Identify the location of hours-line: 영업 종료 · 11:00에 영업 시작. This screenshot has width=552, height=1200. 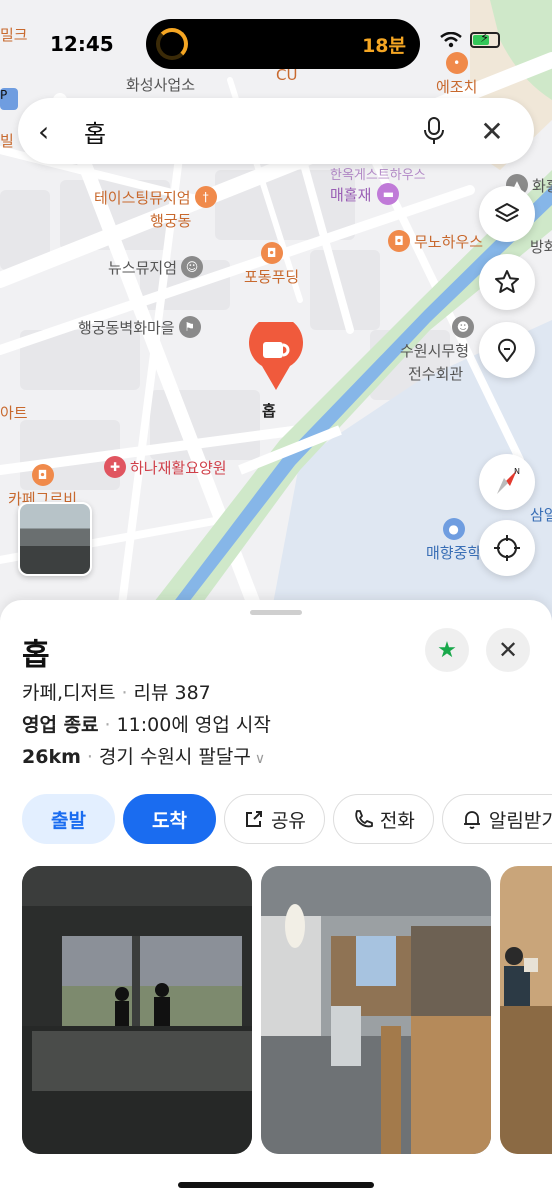
(146, 725).